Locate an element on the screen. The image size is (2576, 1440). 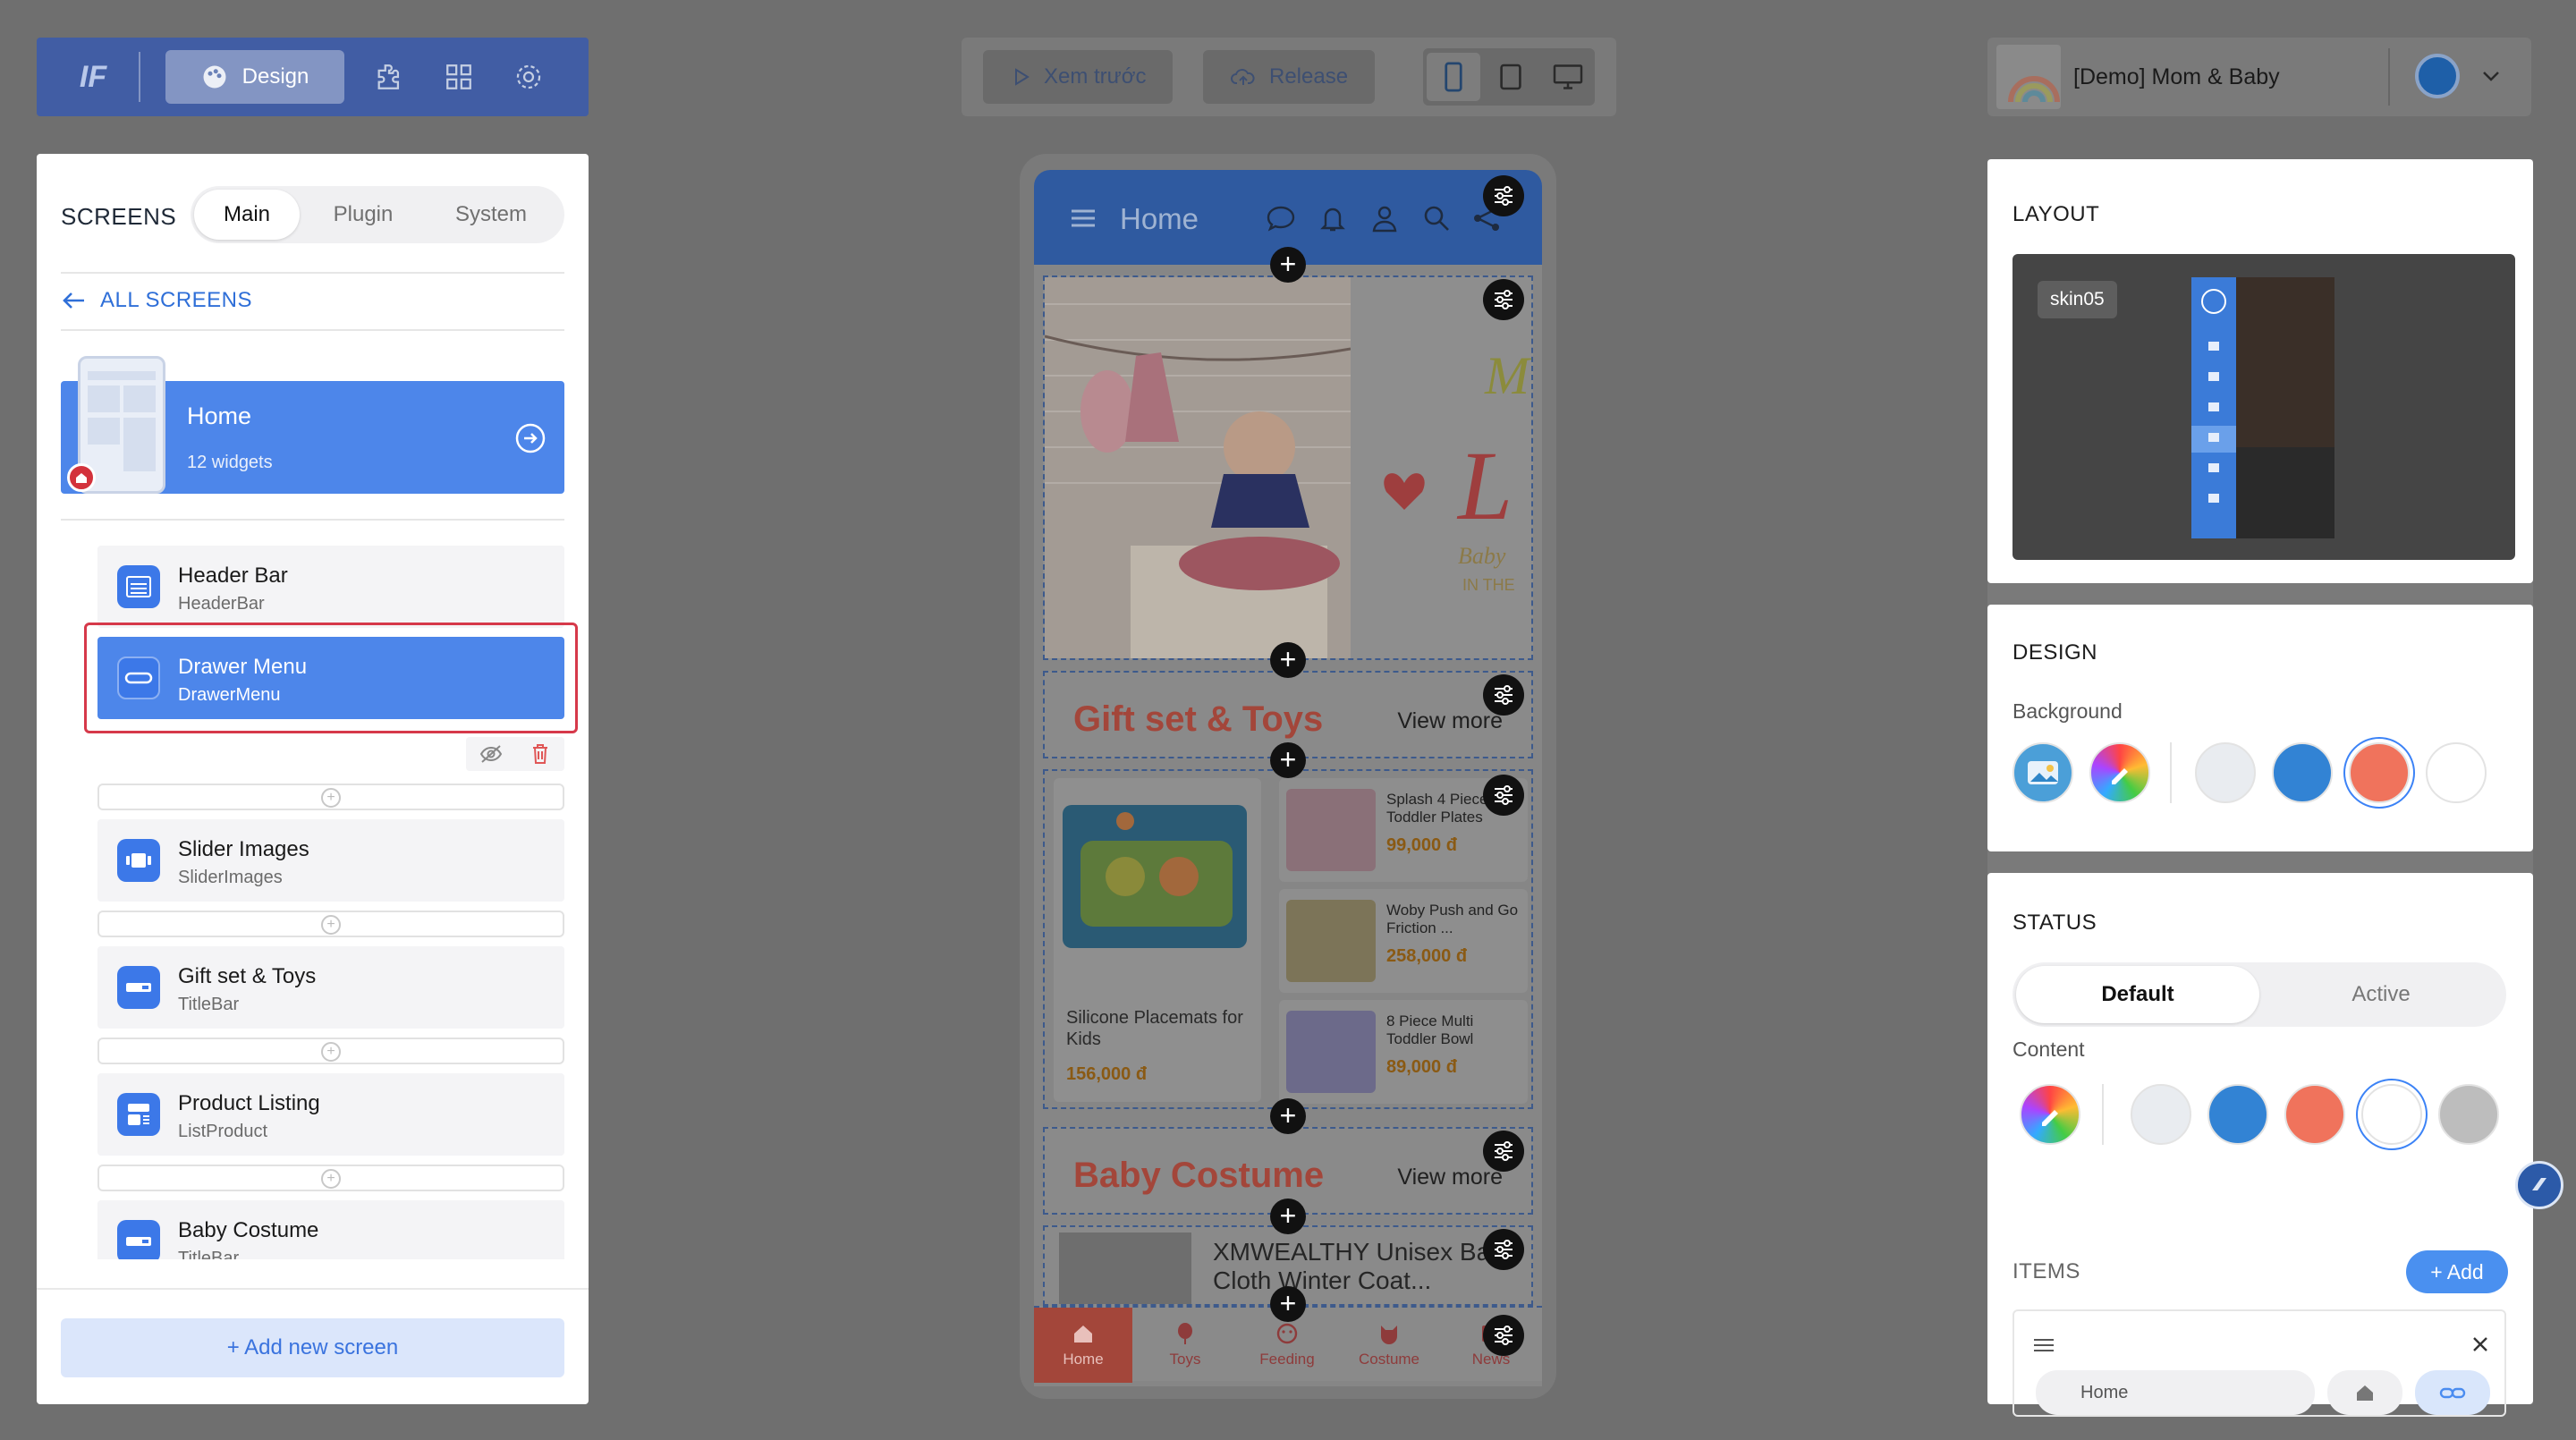
search-icon is located at coordinates (1436, 218).